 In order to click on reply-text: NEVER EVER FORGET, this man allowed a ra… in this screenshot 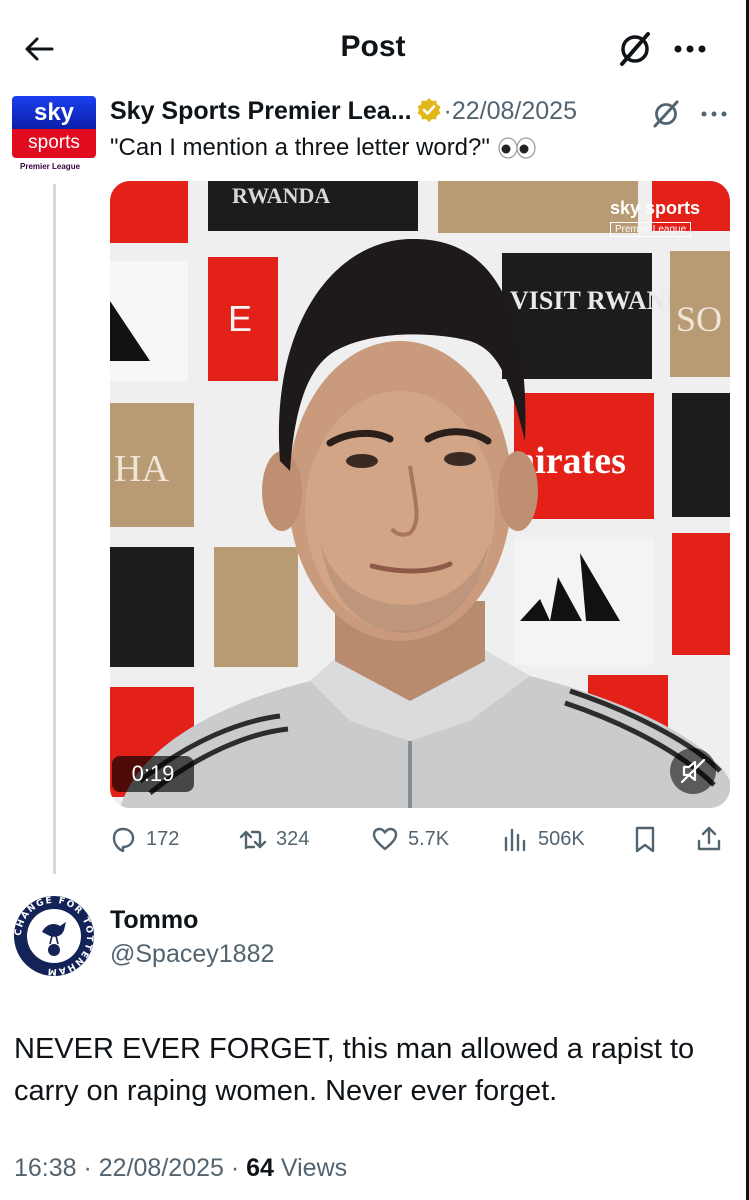, I will do `click(354, 1070)`.